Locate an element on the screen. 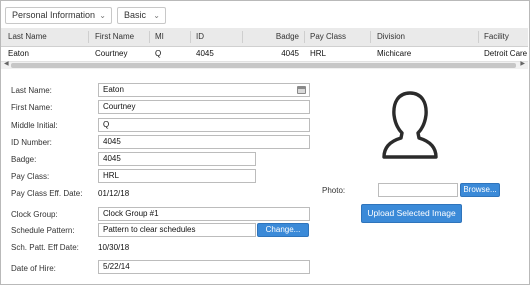 This screenshot has height=285, width=530. cell-id: 4045 is located at coordinates (205, 53).